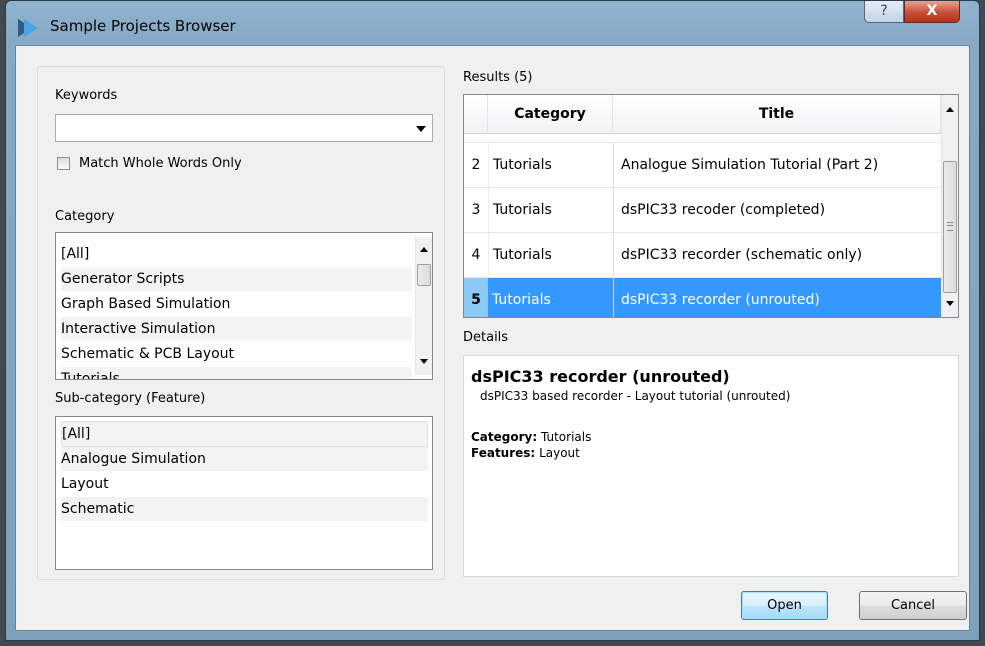 The width and height of the screenshot is (985, 646). Describe the element at coordinates (600, 376) in the screenshot. I see `details-title: dsPIC33 recorder (unrouted)` at that location.